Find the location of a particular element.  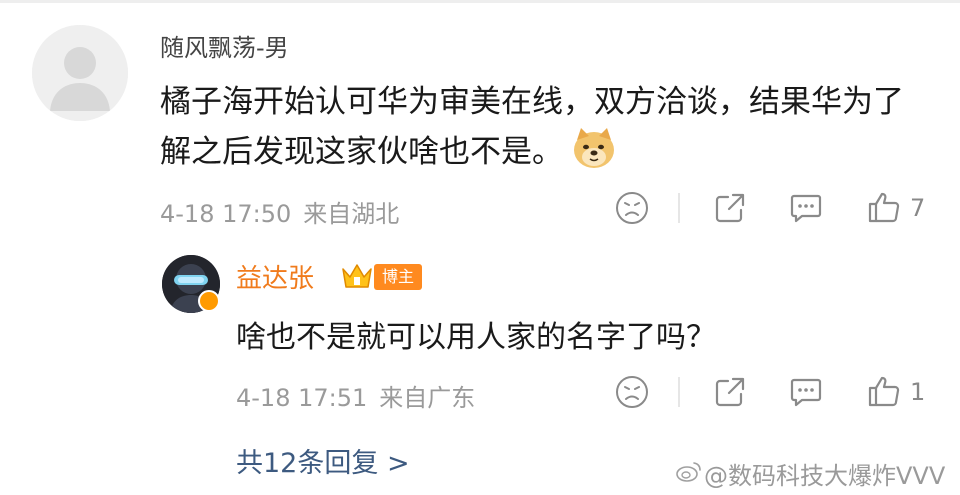

blogger-badge: 博主 is located at coordinates (398, 277).